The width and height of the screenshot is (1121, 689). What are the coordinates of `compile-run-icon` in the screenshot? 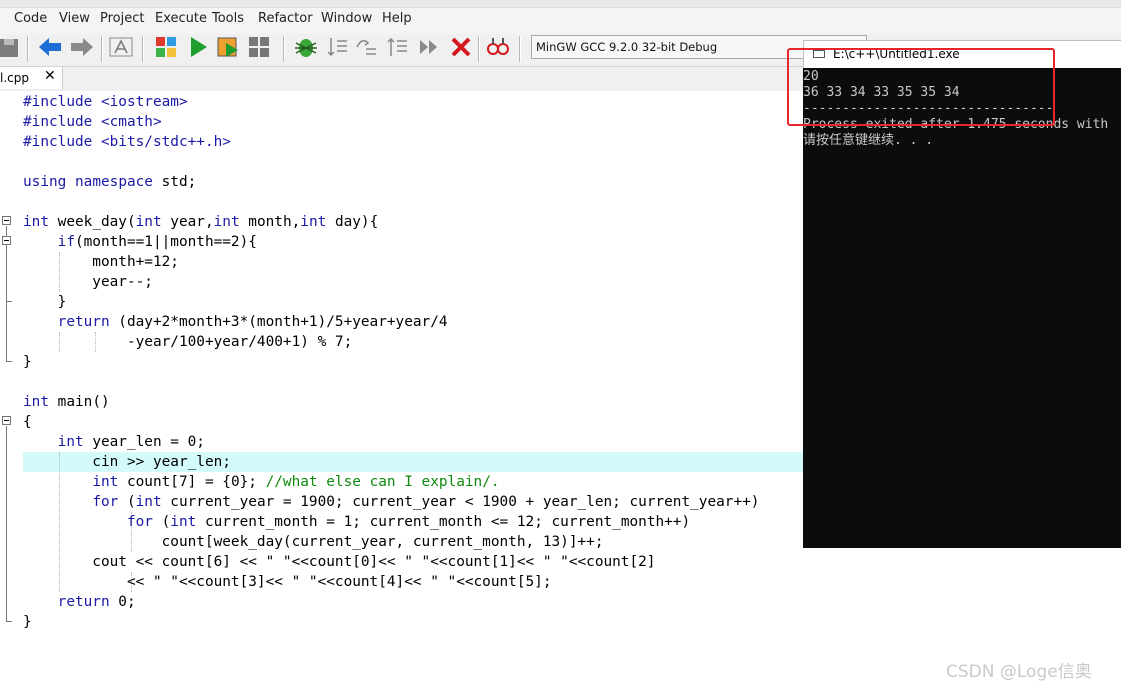 It's located at (229, 47).